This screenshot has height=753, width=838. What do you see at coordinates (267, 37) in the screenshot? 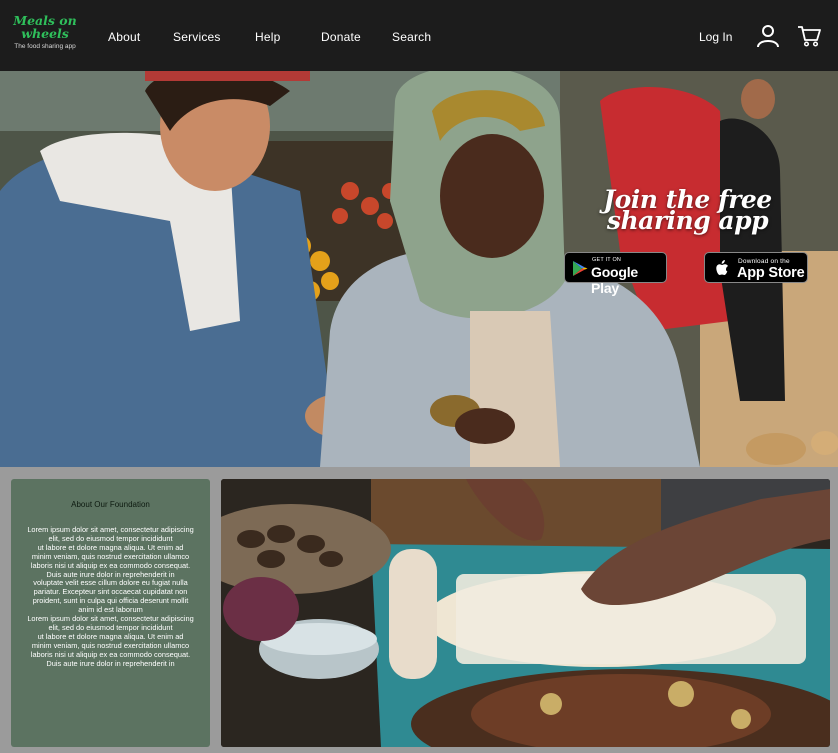
I see `nav-help: Help` at bounding box center [267, 37].